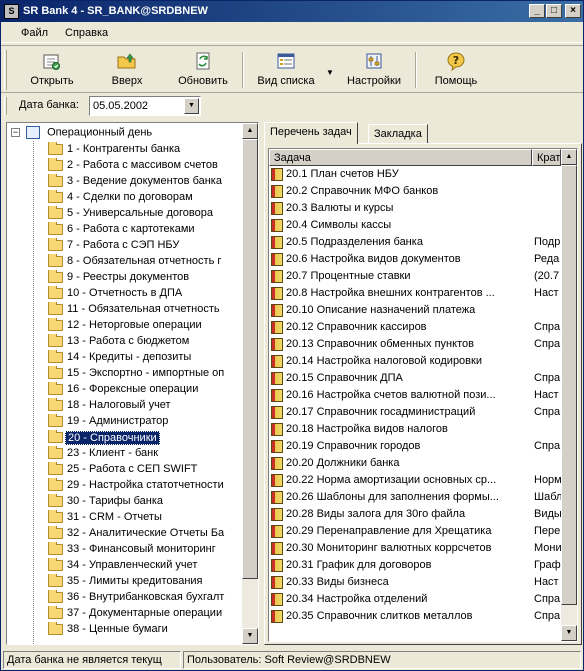  Describe the element at coordinates (415, 531) in the screenshot. I see `table-row: 20.29 Перенаправление для Хрещатика Пере` at that location.